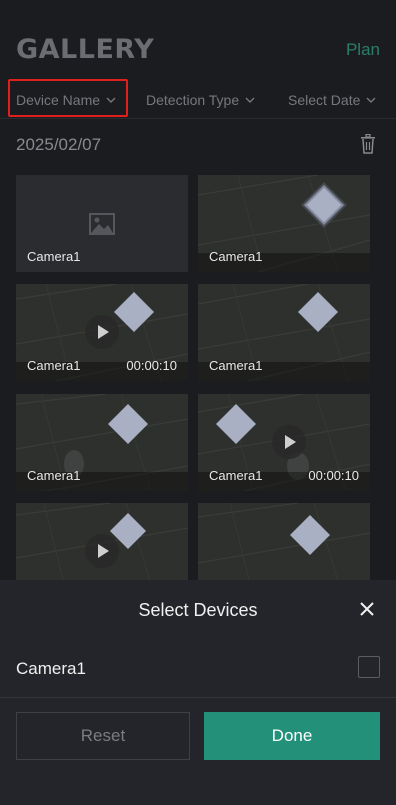  What do you see at coordinates (363, 50) in the screenshot?
I see `plan-link: Plan` at bounding box center [363, 50].